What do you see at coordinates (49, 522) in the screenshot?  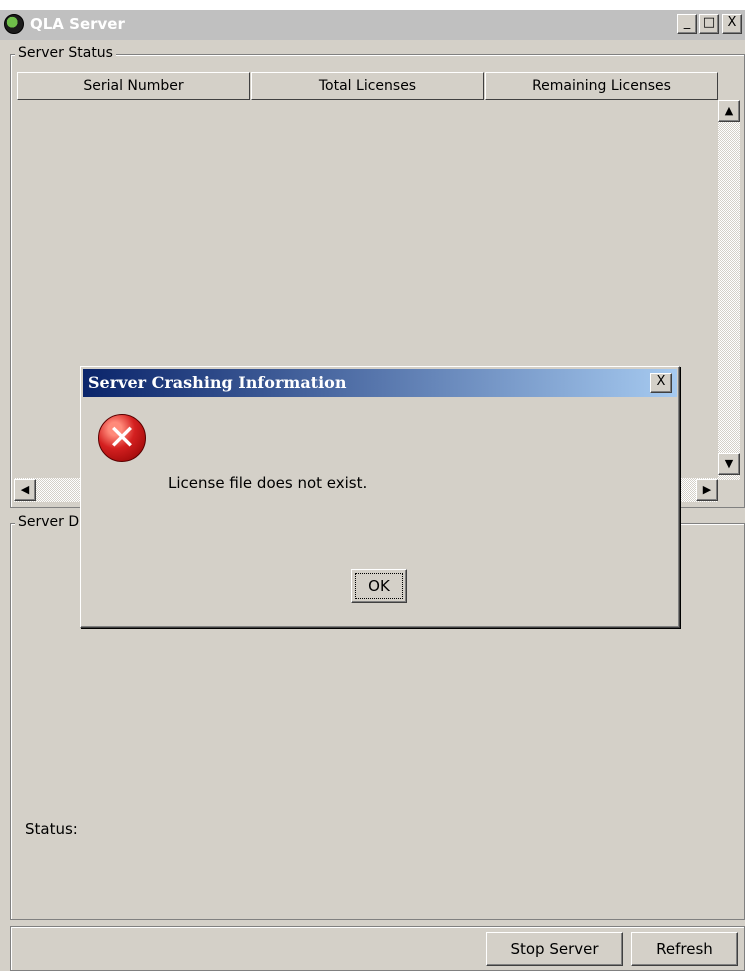 I see `server-details-label: Server D` at bounding box center [49, 522].